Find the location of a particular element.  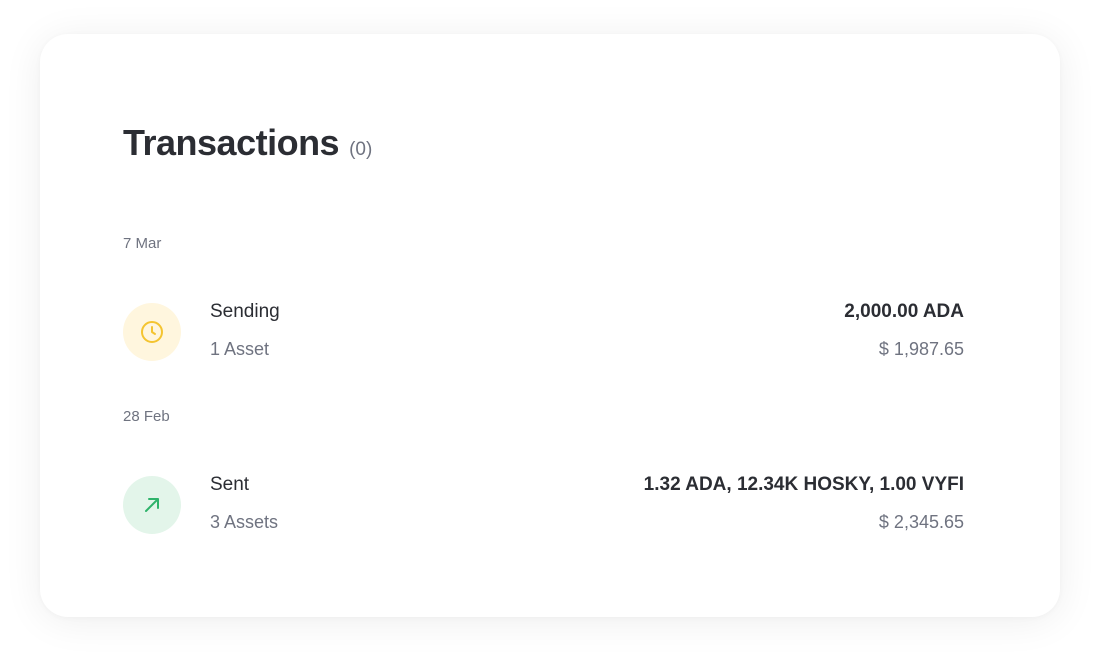

transaction-assets: 1 Asset is located at coordinates (240, 349).